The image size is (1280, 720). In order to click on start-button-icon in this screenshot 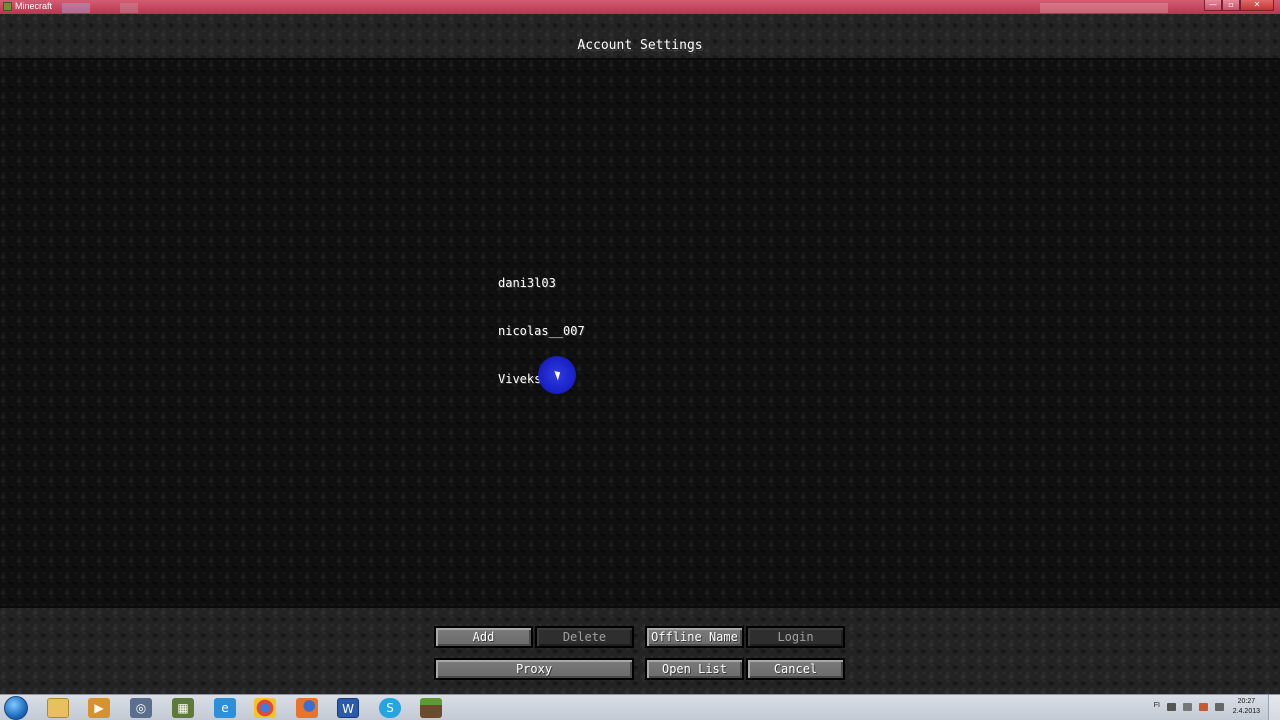, I will do `click(16, 708)`.